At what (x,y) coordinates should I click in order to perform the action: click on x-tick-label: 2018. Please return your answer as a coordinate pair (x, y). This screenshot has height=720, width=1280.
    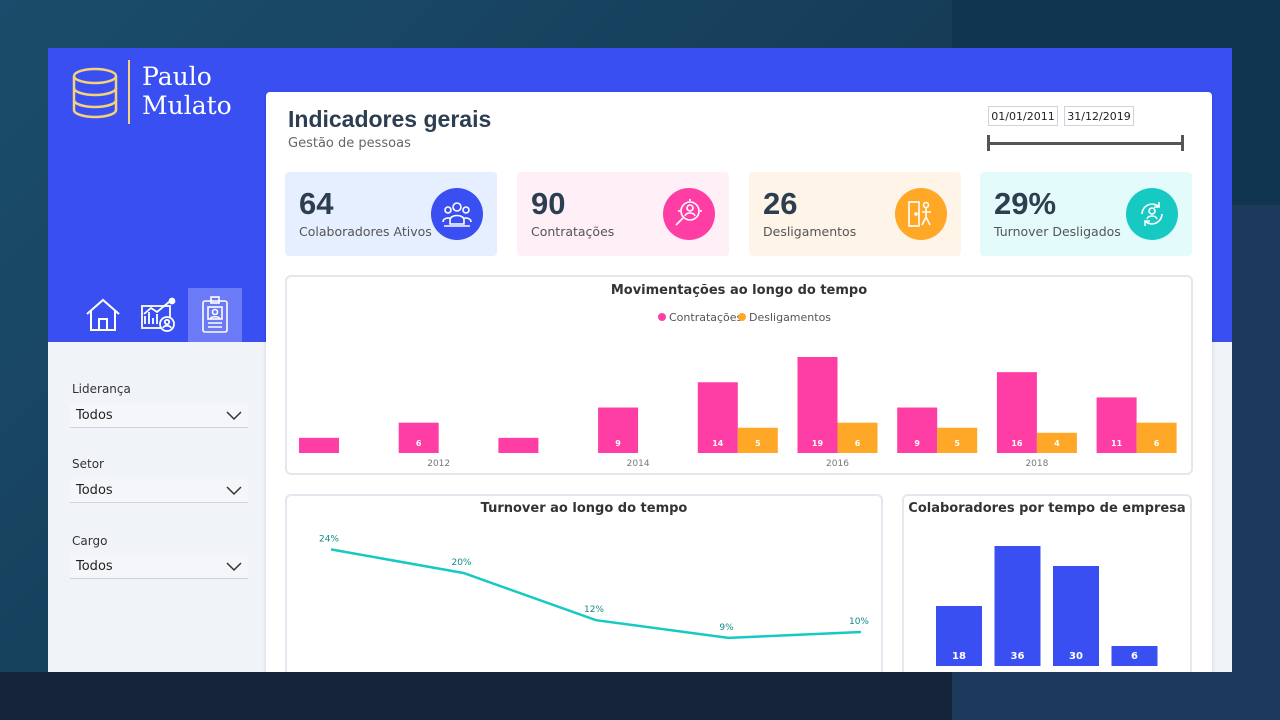
    Looking at the image, I should click on (1036, 464).